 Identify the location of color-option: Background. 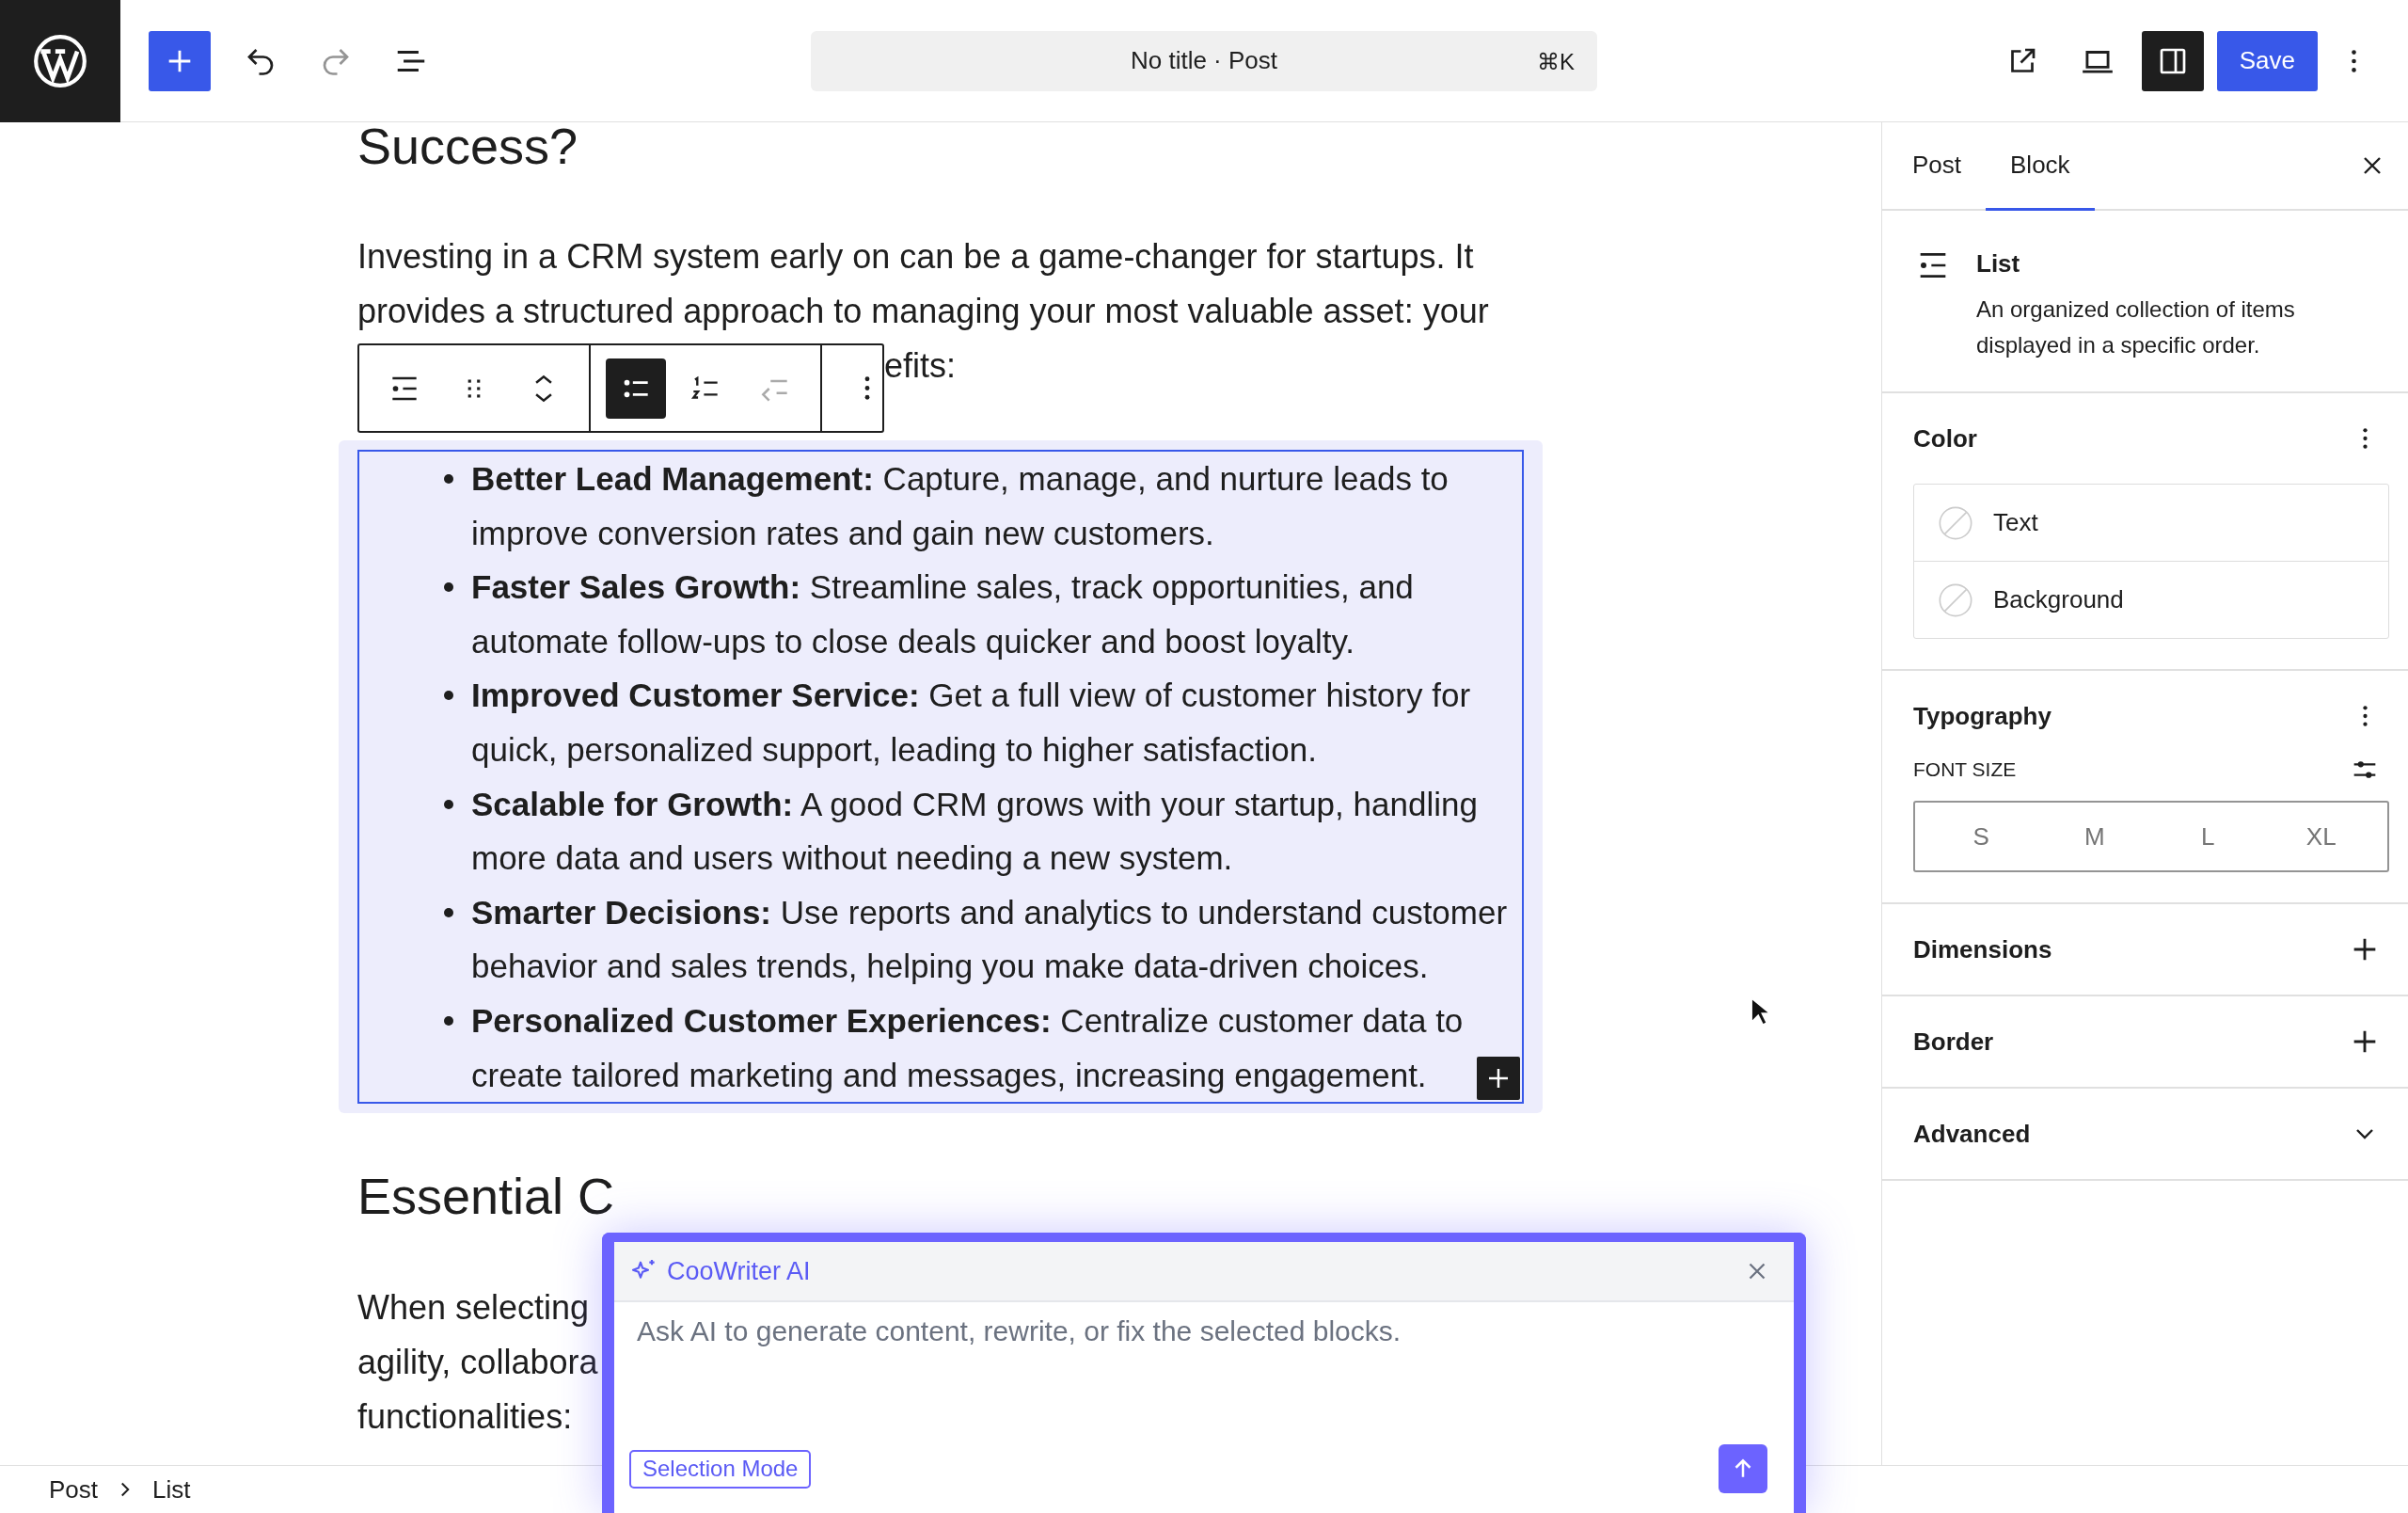
(2151, 599).